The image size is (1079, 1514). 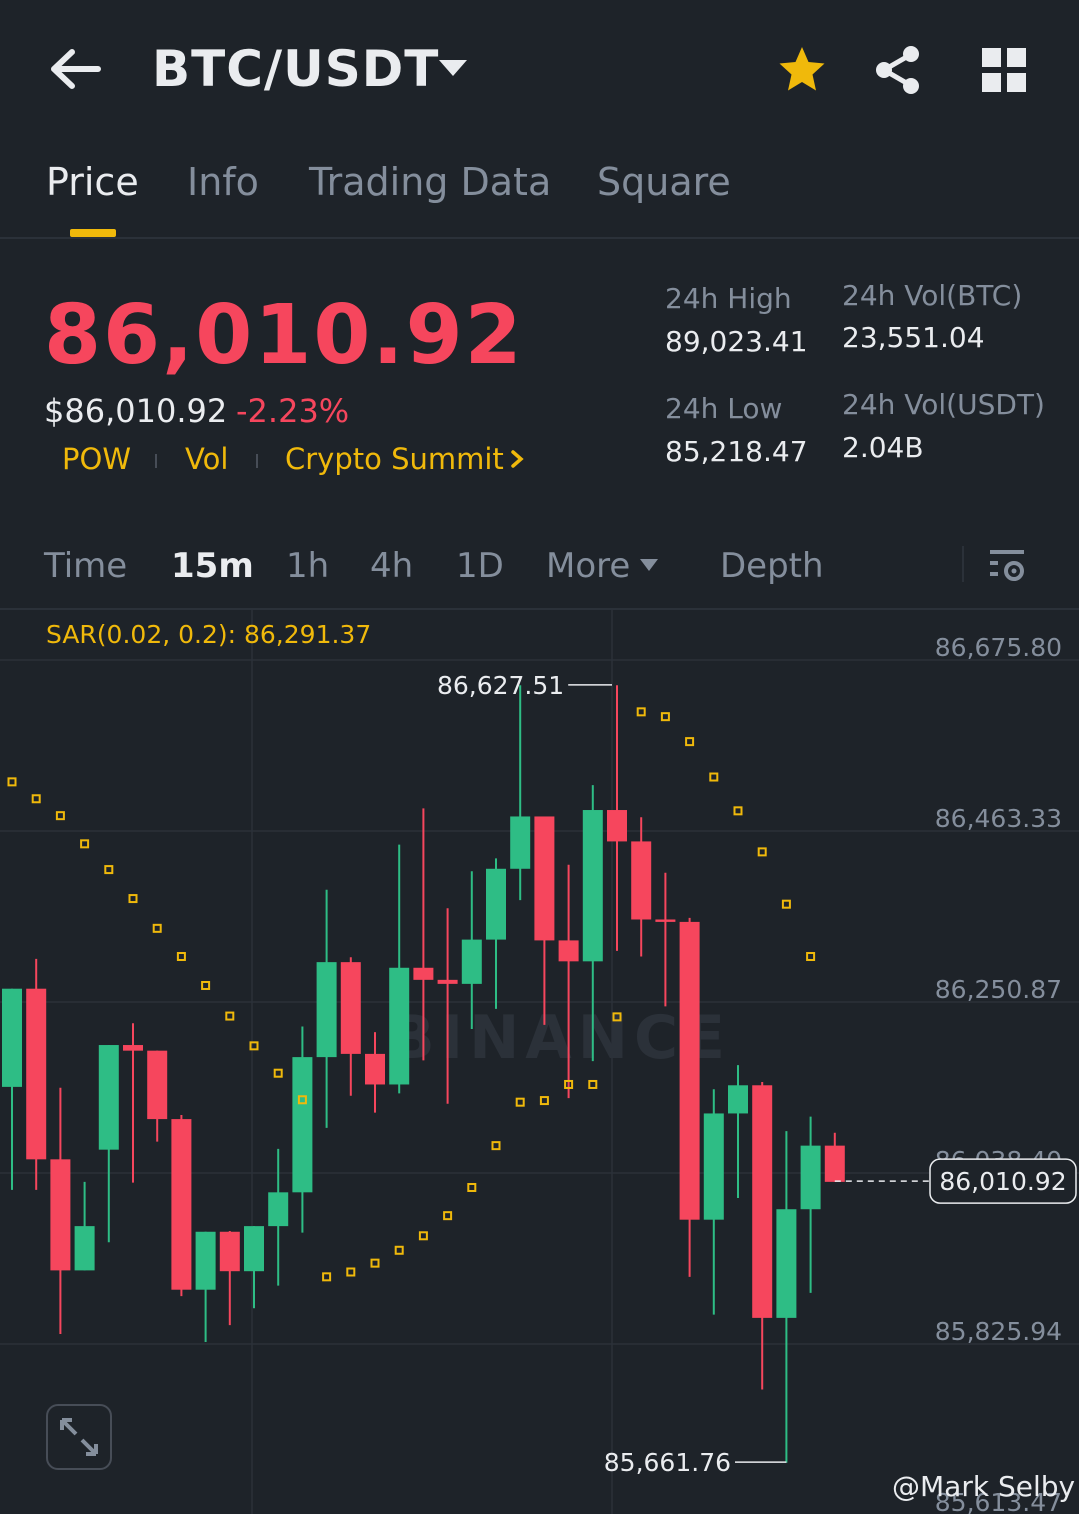 What do you see at coordinates (76, 69) in the screenshot?
I see `back-arrow-icon` at bounding box center [76, 69].